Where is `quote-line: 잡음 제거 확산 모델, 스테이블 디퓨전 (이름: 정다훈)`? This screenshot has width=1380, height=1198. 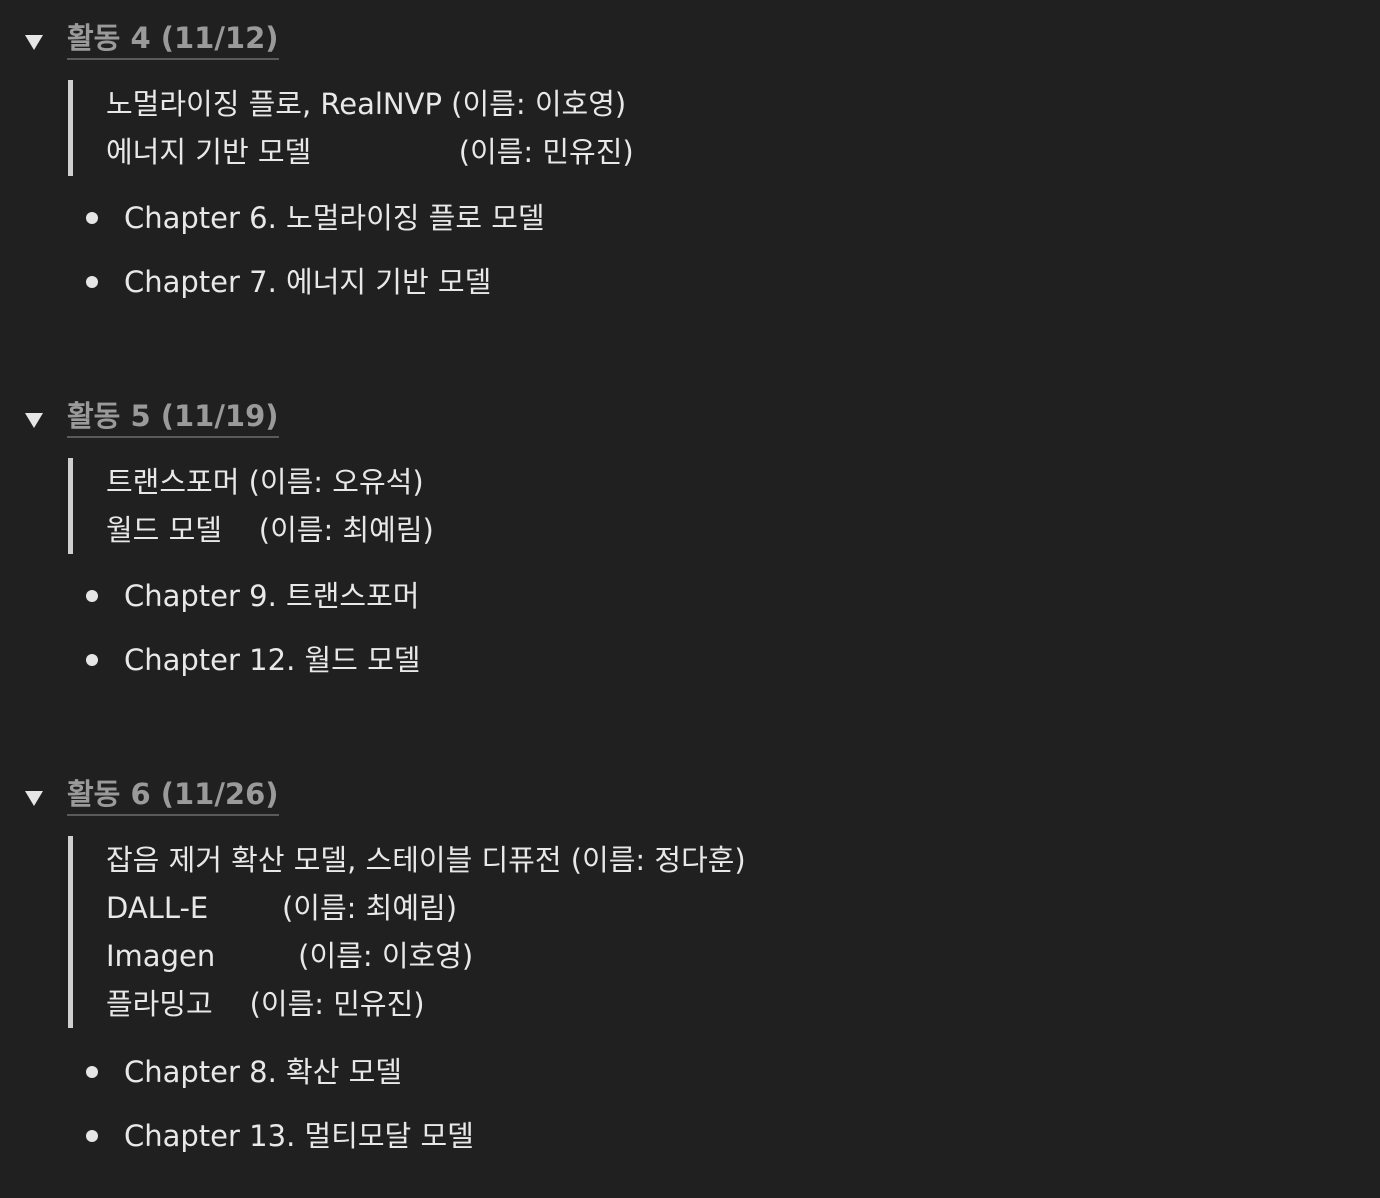 quote-line: 잡음 제거 확산 모델, 스테이블 디퓨전 (이름: 정다훈) is located at coordinates (426, 860).